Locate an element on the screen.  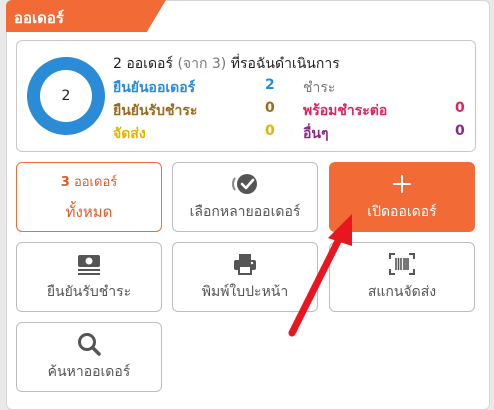
search-orders-button: ค้นหาออเดอร์ is located at coordinates (89, 357).